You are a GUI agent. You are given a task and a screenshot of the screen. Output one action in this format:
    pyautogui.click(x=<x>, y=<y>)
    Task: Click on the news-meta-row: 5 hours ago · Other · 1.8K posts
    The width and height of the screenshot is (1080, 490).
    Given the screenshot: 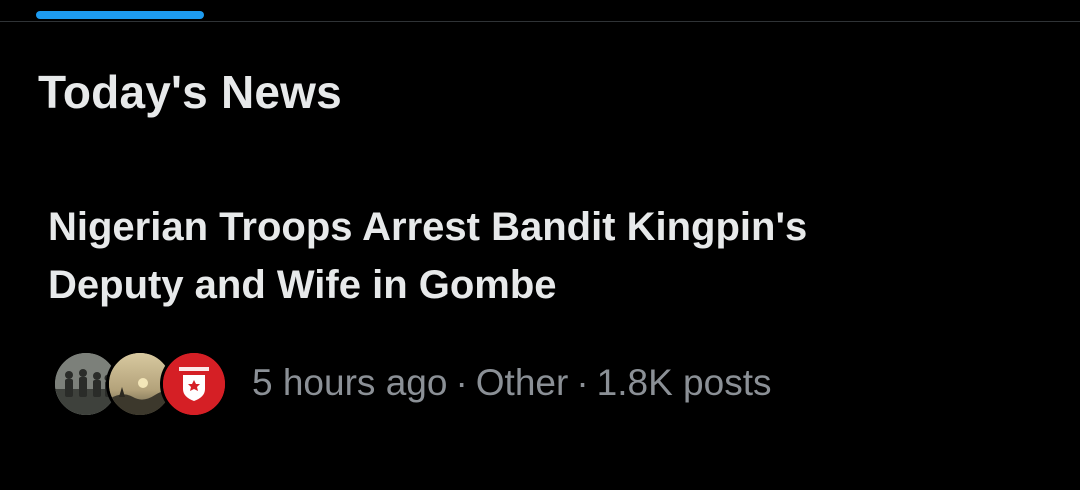 What is the action you would take?
    pyautogui.click(x=411, y=383)
    